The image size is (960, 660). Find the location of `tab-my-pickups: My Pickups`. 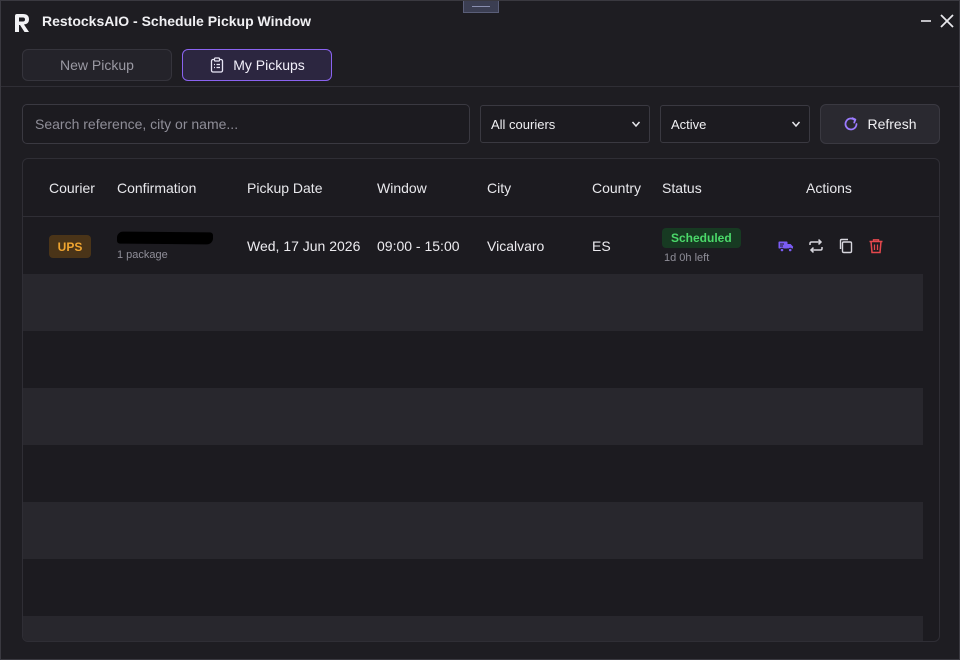

tab-my-pickups: My Pickups is located at coordinates (257, 65).